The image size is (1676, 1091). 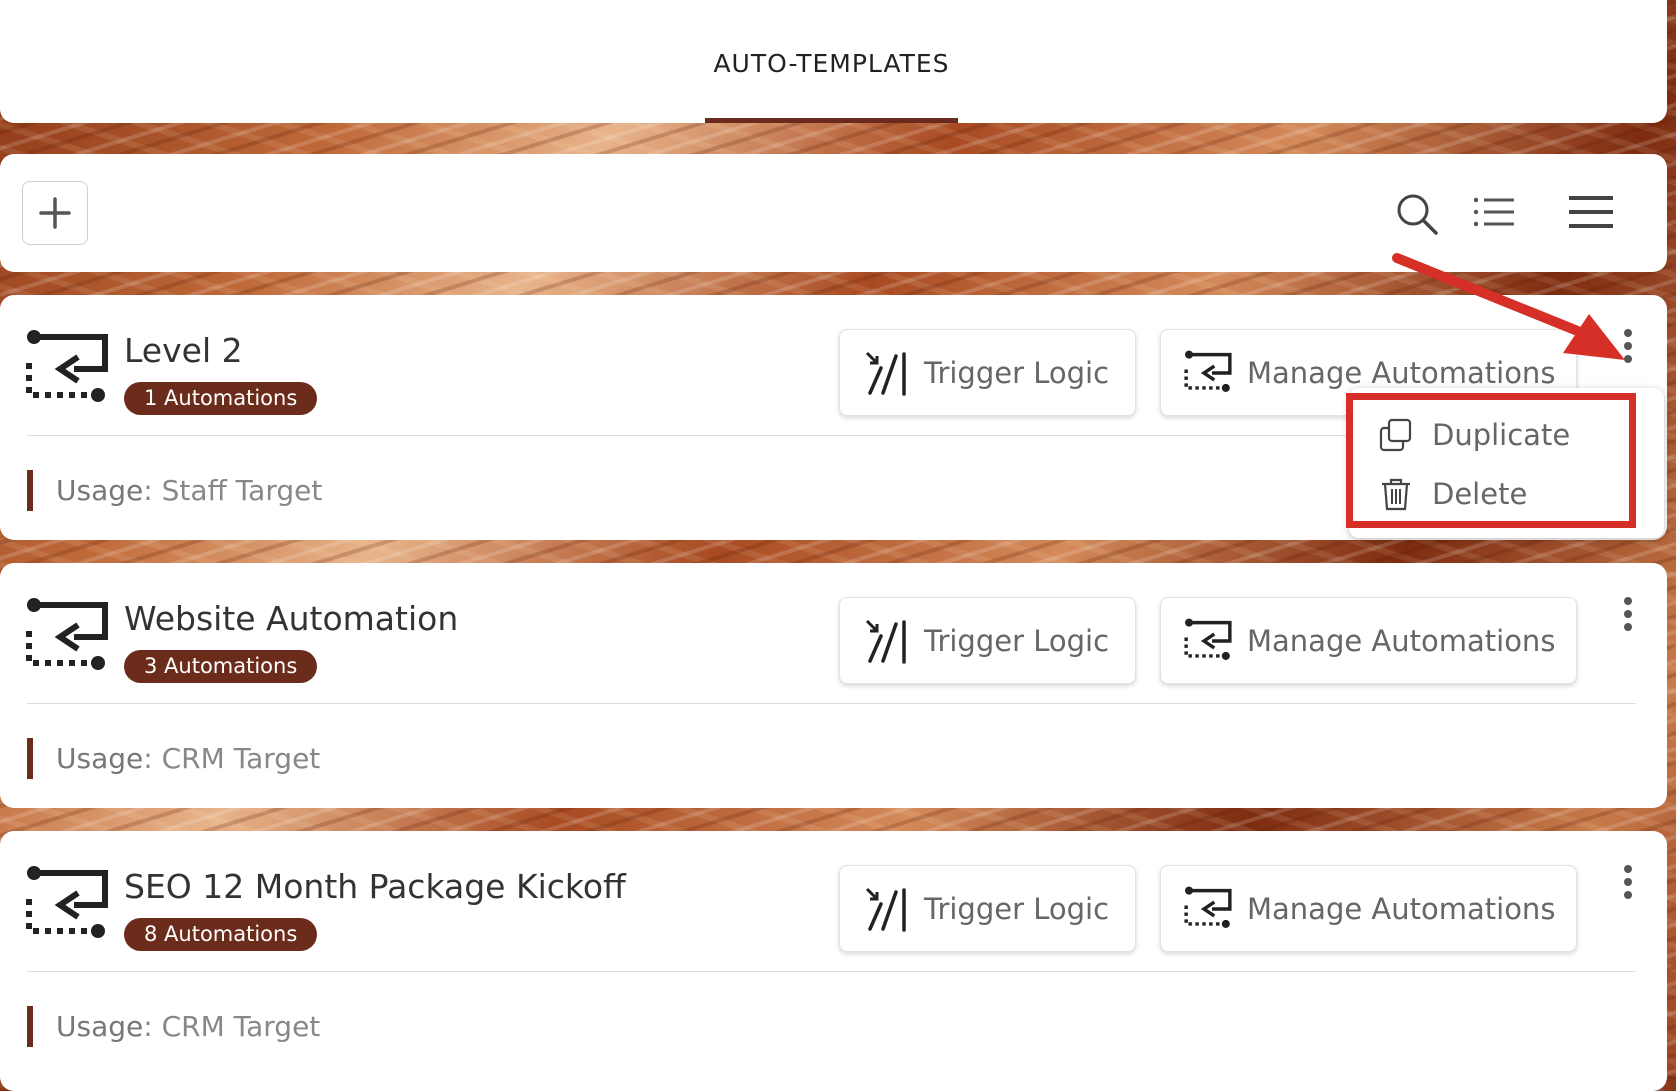 What do you see at coordinates (183, 350) in the screenshot?
I see `template-title: Level 2` at bounding box center [183, 350].